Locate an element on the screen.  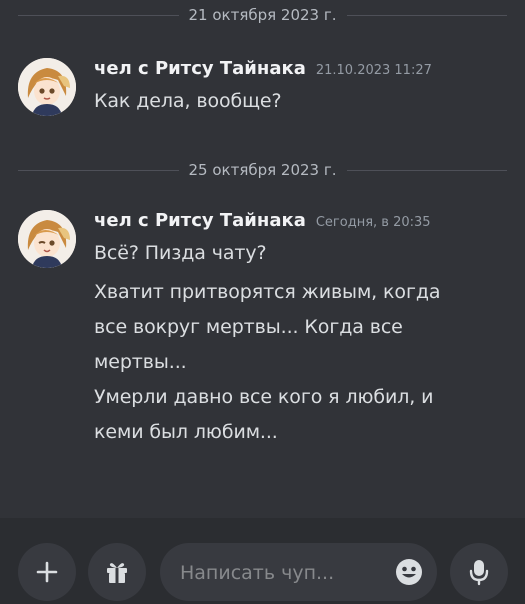
microphone-icon is located at coordinates (479, 573).